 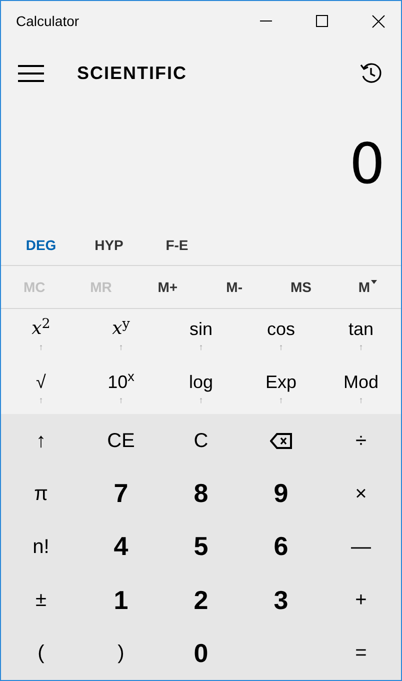 I want to click on maximize-icon, so click(x=322, y=21).